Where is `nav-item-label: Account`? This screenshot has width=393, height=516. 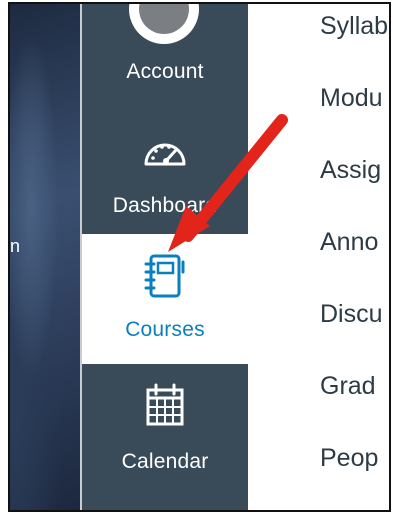 nav-item-label: Account is located at coordinates (165, 71).